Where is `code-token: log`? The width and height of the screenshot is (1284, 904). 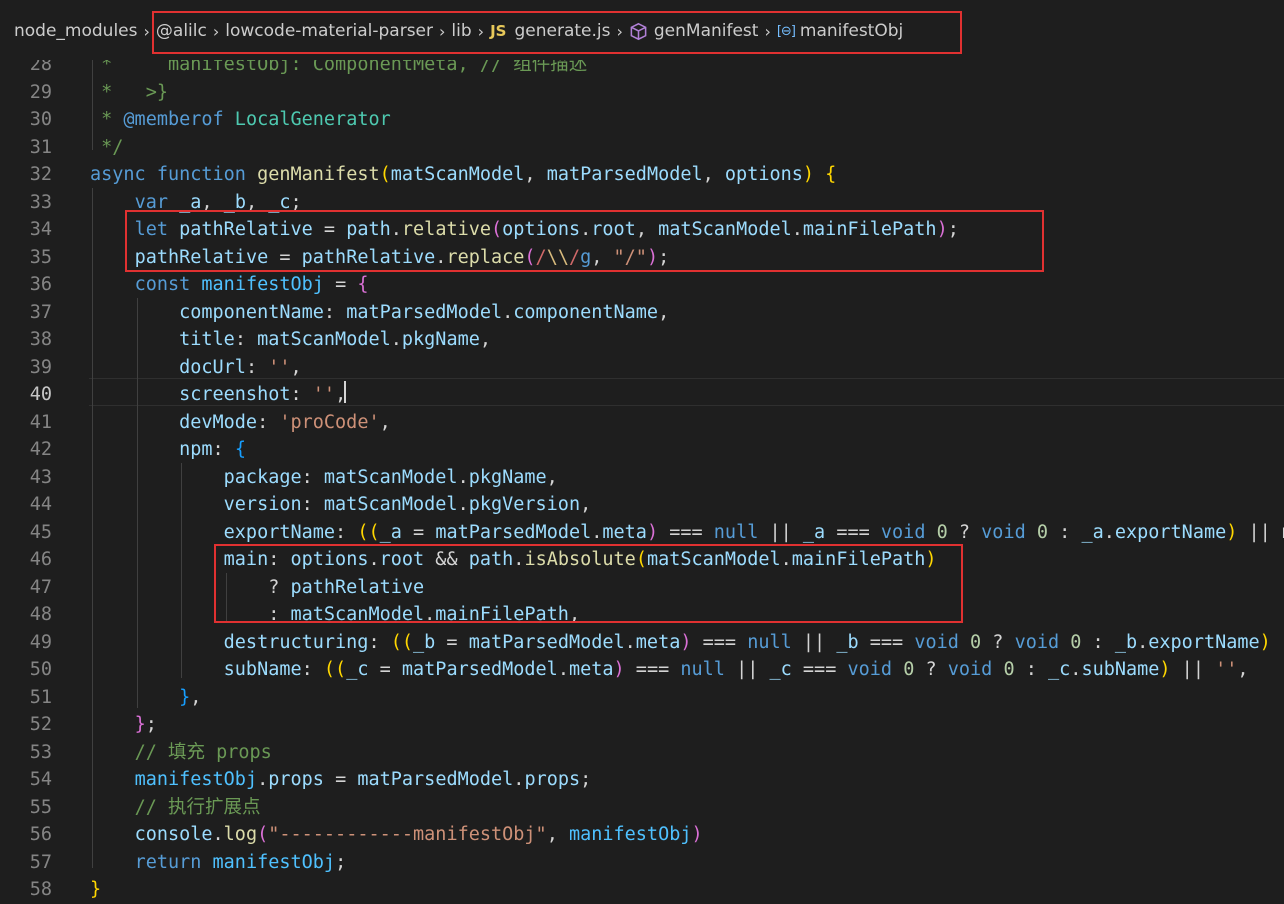
code-token: log is located at coordinates (240, 834).